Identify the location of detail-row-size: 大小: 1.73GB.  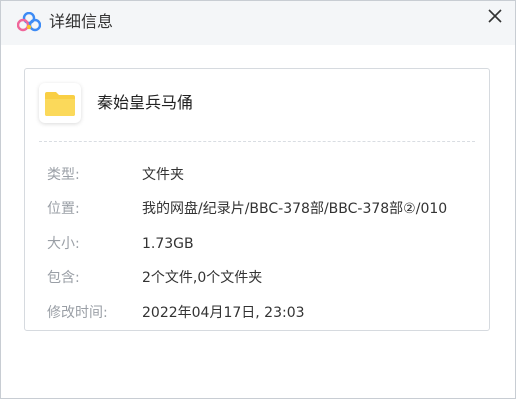
(257, 244).